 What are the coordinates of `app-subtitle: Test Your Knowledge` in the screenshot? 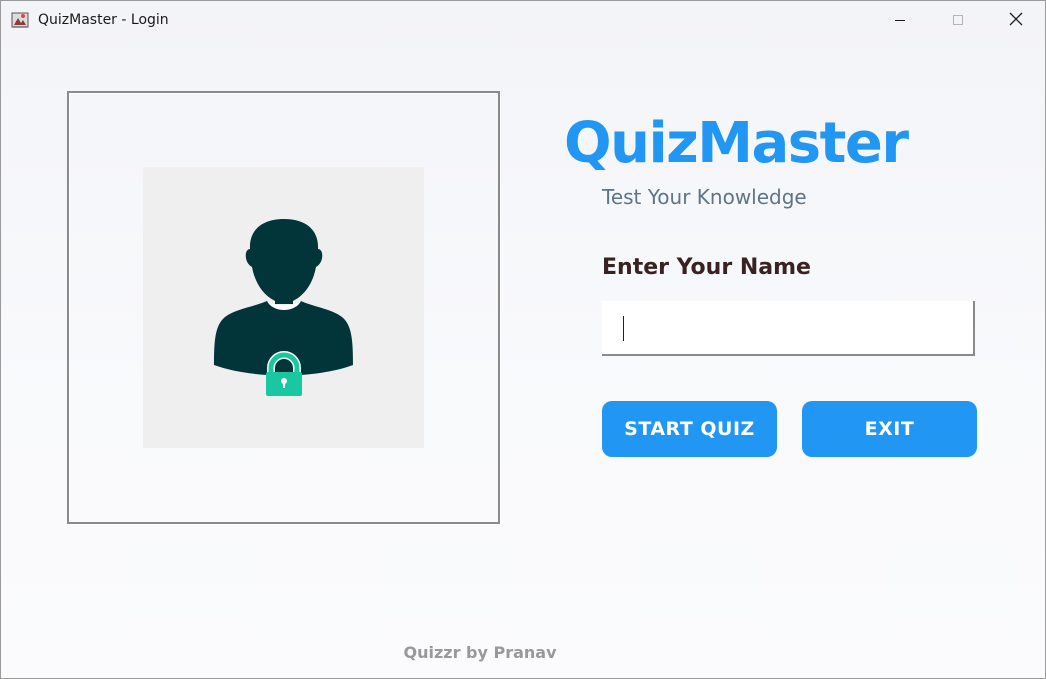 It's located at (704, 197).